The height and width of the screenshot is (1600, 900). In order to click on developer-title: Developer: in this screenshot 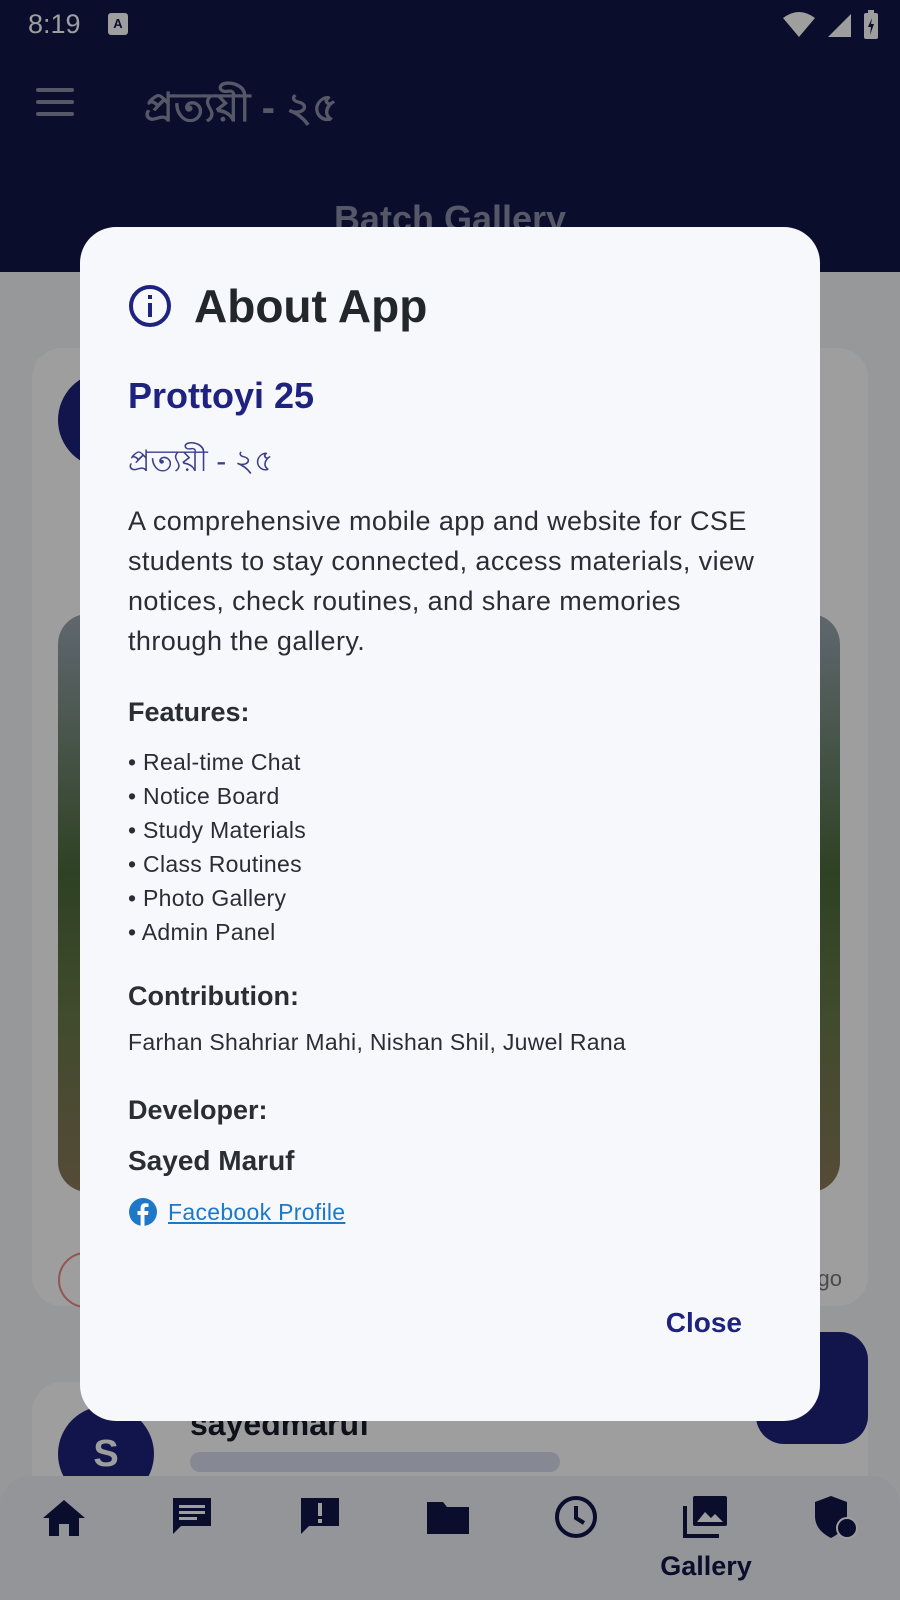, I will do `click(198, 1110)`.